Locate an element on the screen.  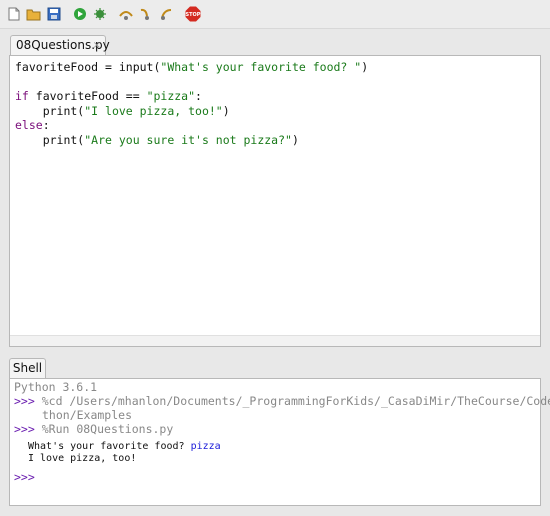
python-version: Python 3.6.1 is located at coordinates (56, 387).